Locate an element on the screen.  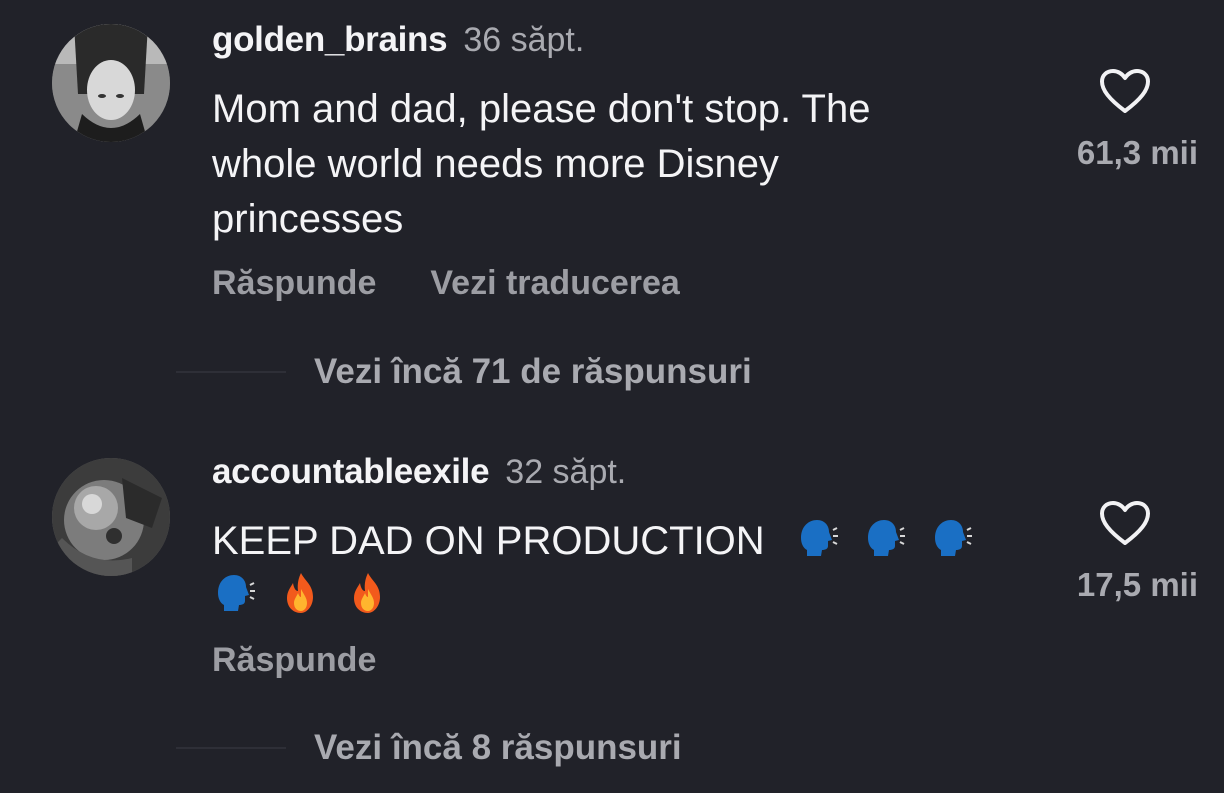
comment-text-line: Mom and dad, please don't stop. The is located at coordinates (541, 109).